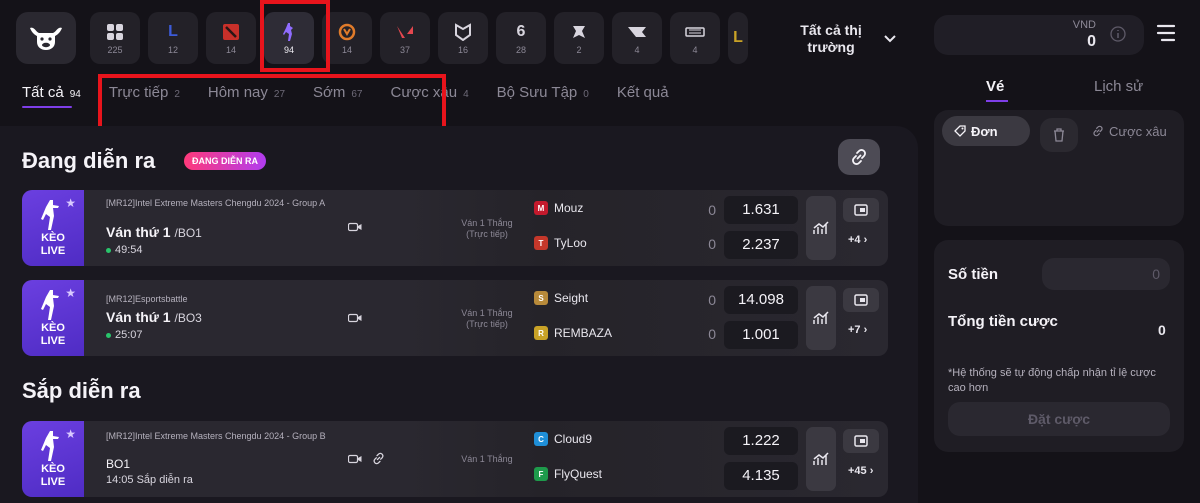 Image resolution: width=1200 pixels, height=503 pixels. Describe the element at coordinates (859, 157) in the screenshot. I see `copy-link-button` at that location.